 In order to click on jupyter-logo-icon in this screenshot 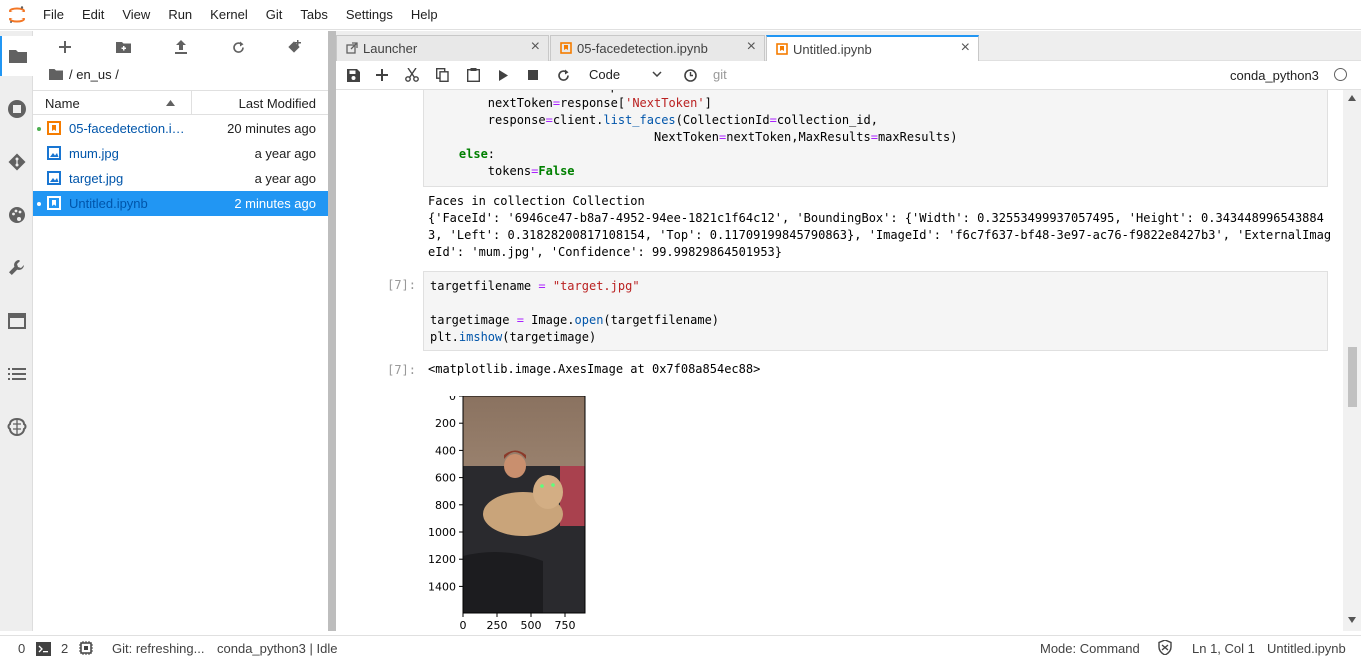, I will do `click(17, 15)`.